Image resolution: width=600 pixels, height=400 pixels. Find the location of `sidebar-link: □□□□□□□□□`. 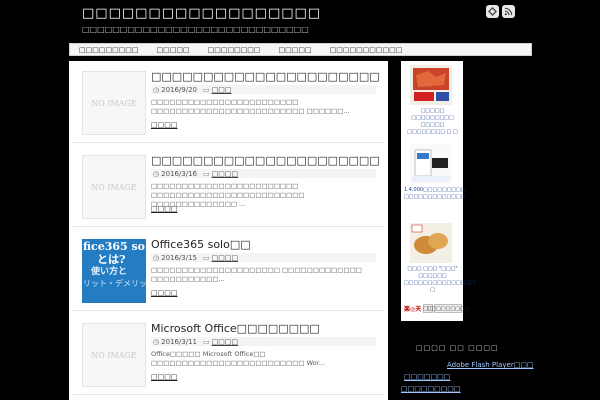

sidebar-link: □□□□□□□□□ is located at coordinates (431, 389).